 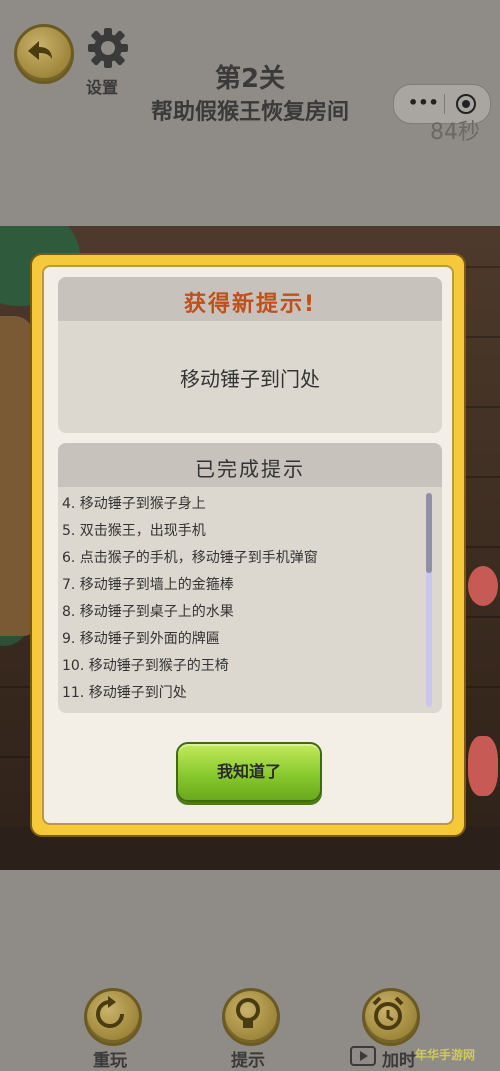 I want to click on scrollbar, so click(x=429, y=600).